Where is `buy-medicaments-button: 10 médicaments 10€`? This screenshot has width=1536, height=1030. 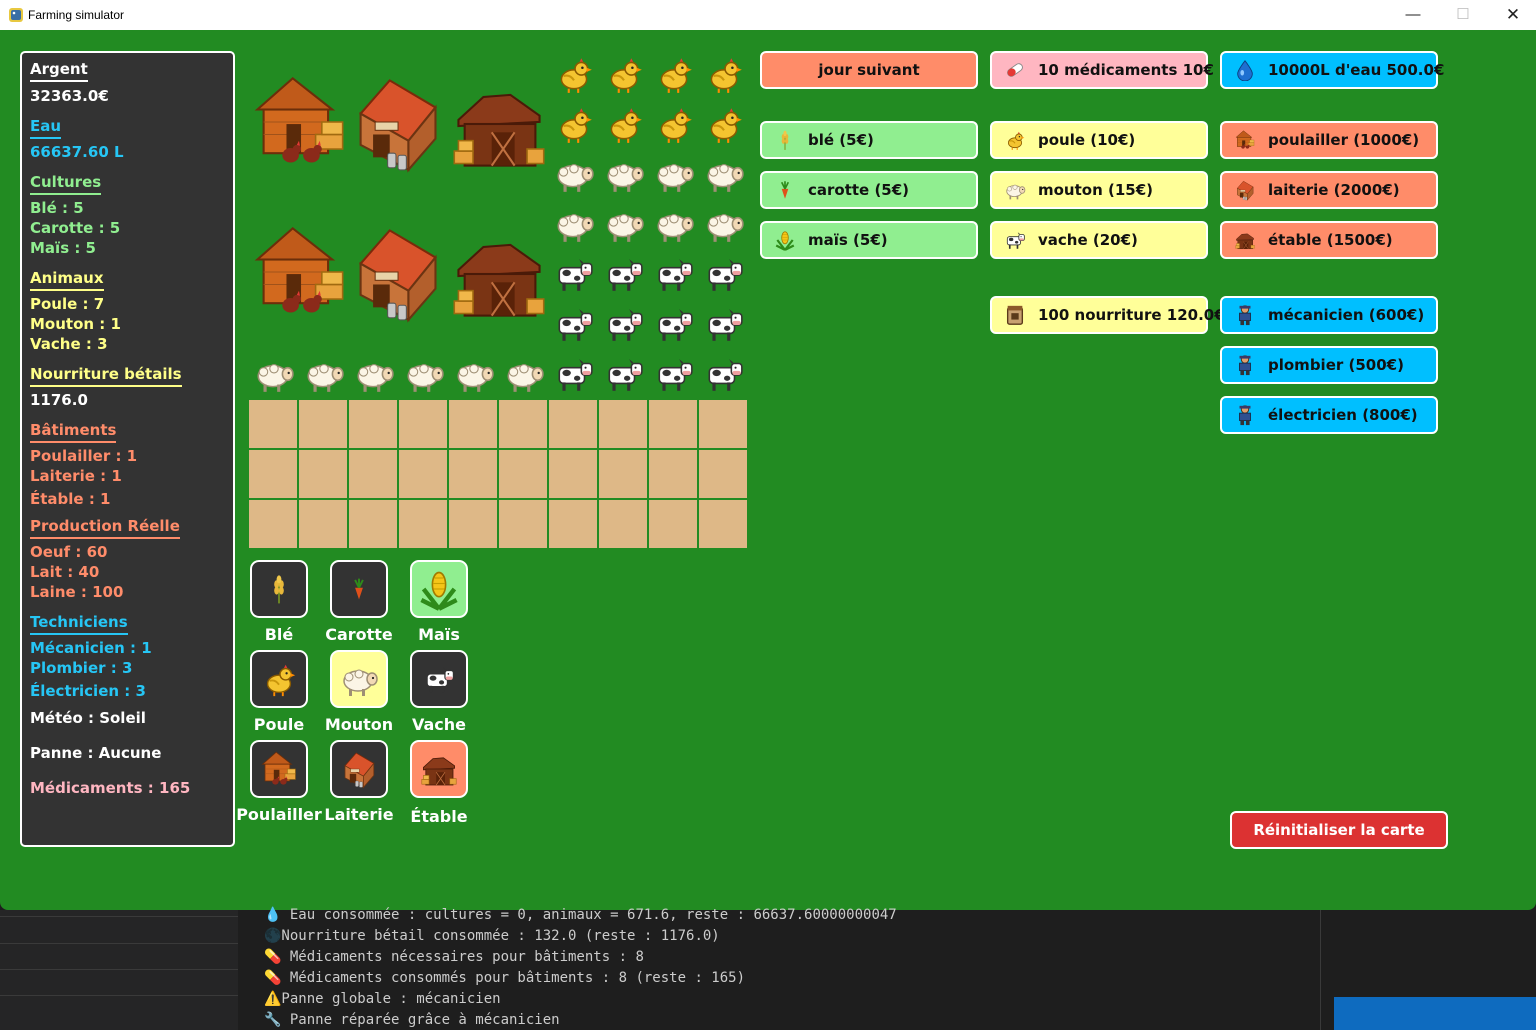
buy-medicaments-button: 10 médicaments 10€ is located at coordinates (1102, 70).